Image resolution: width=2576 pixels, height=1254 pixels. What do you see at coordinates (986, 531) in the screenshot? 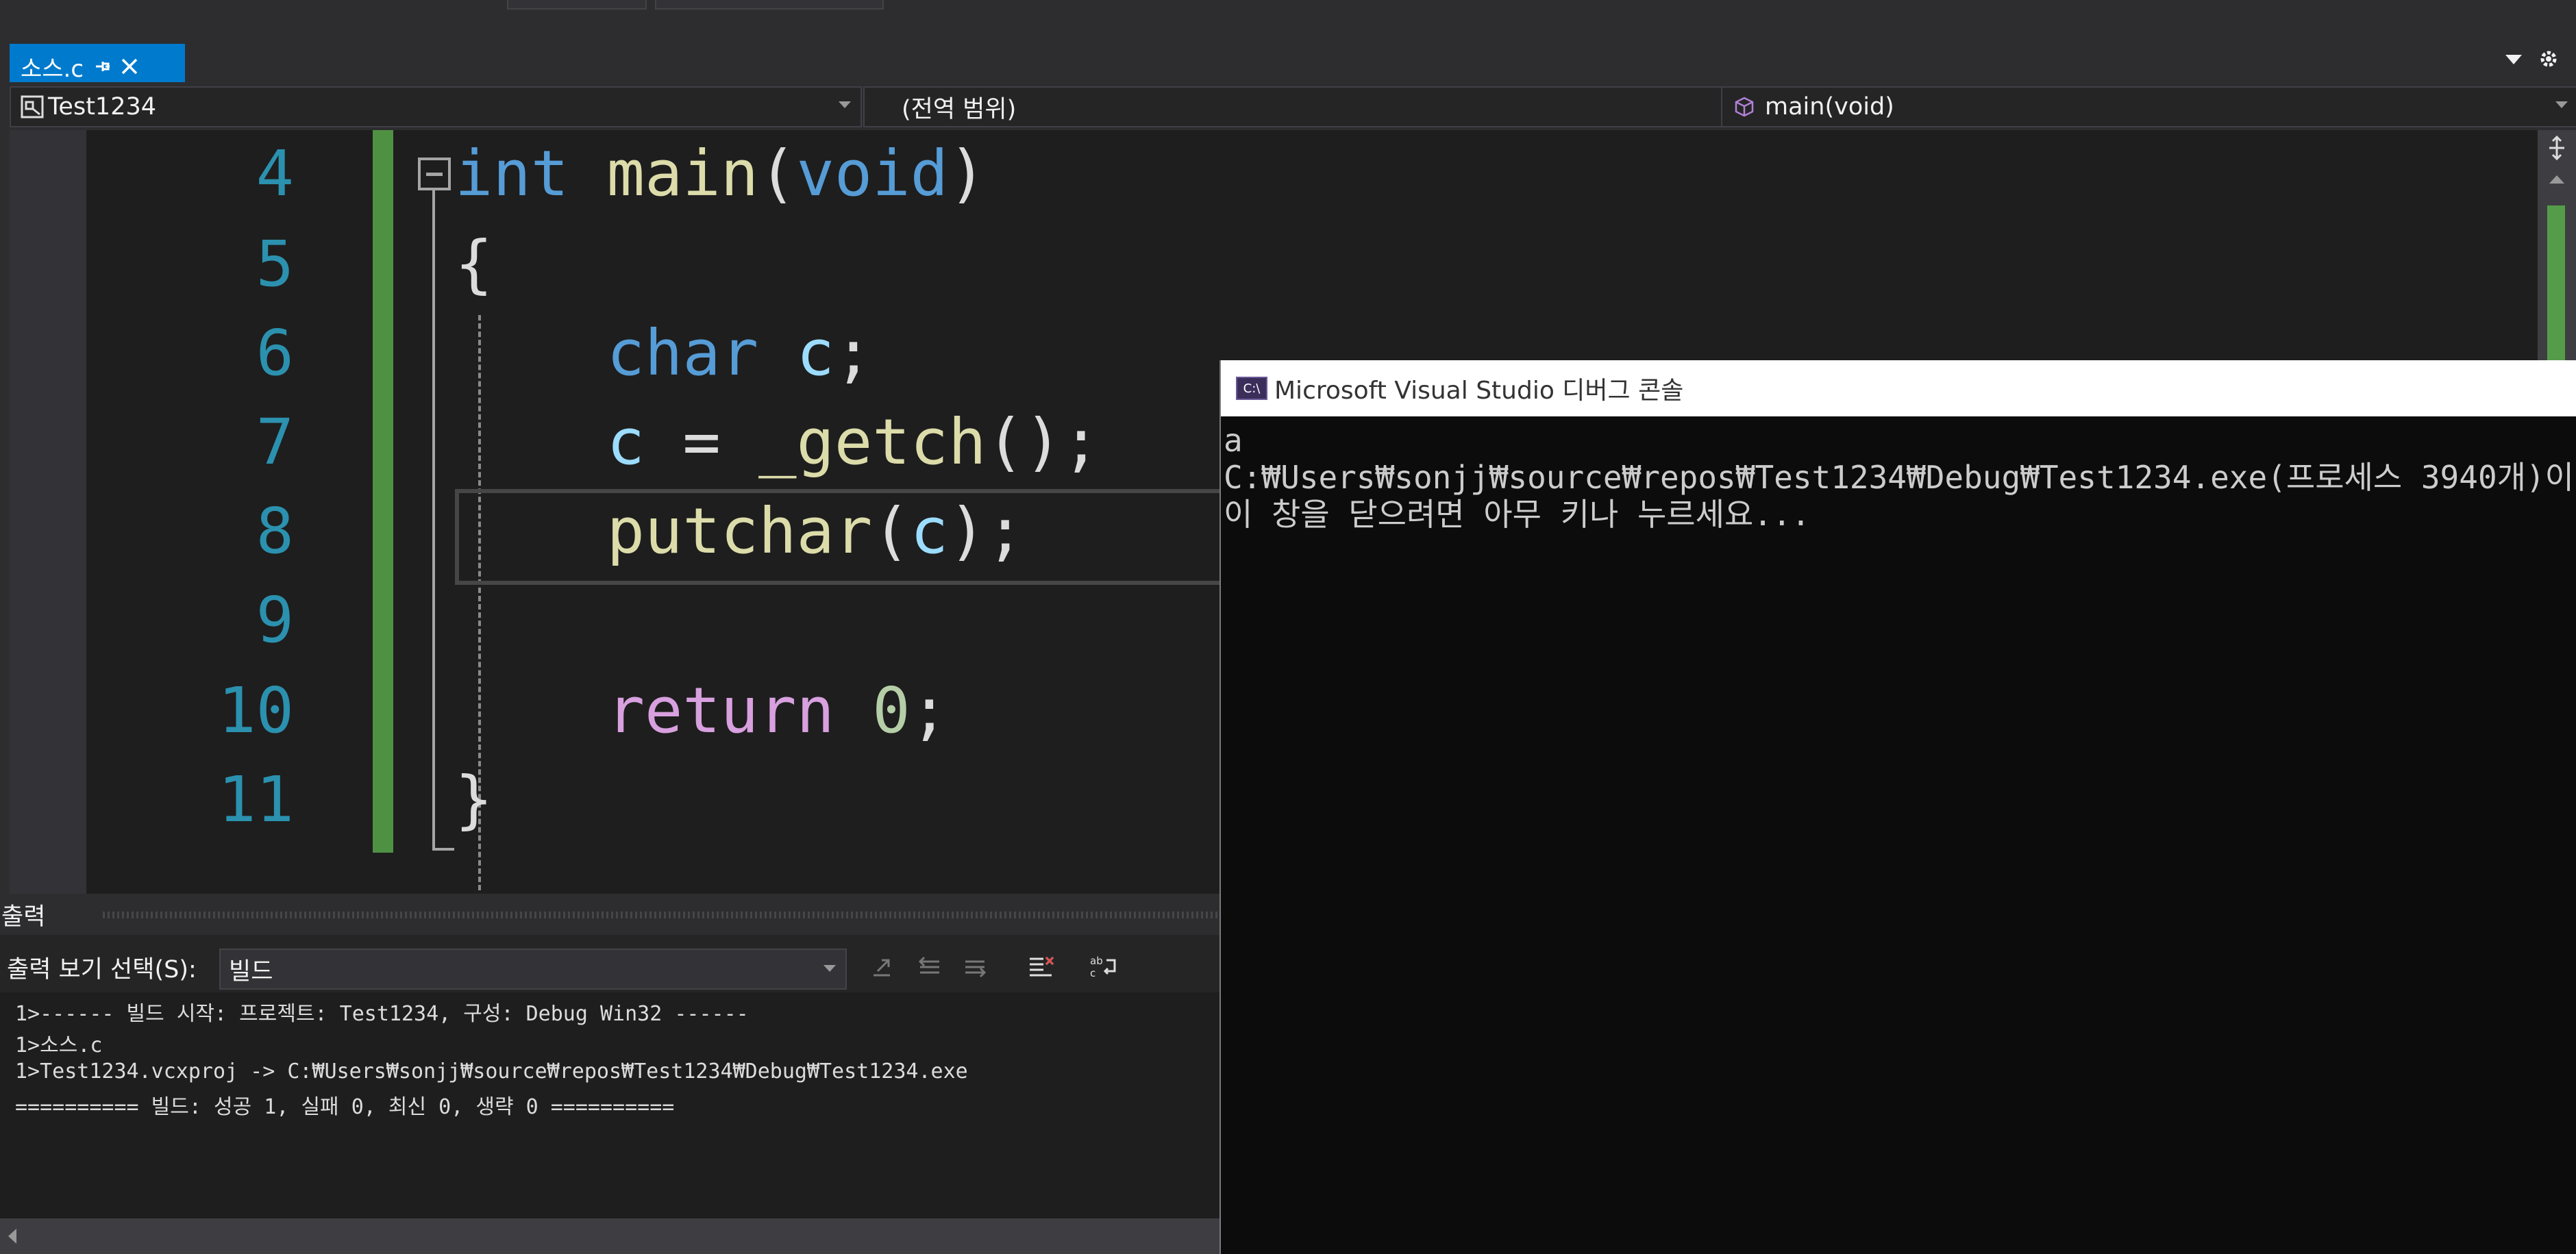
I see `punctuation: );` at bounding box center [986, 531].